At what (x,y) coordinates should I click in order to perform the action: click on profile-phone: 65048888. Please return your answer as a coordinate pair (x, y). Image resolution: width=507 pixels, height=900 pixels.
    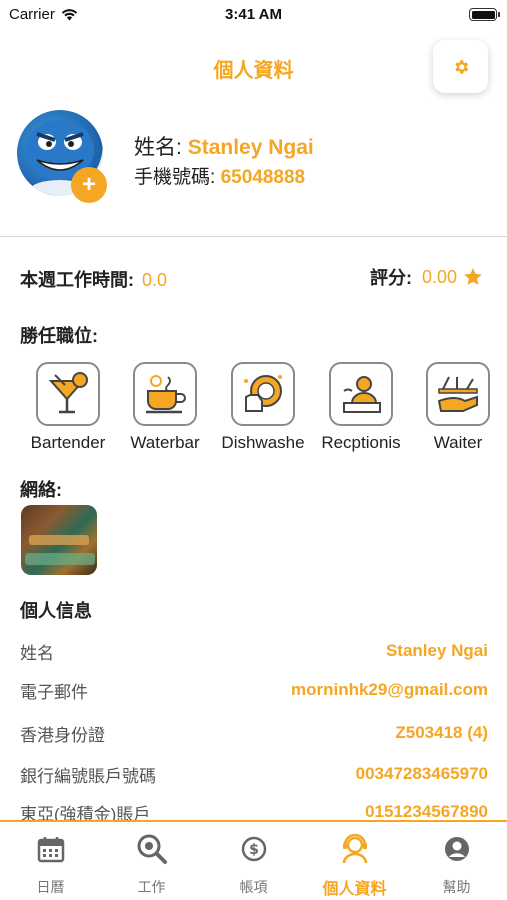
    Looking at the image, I should click on (263, 177).